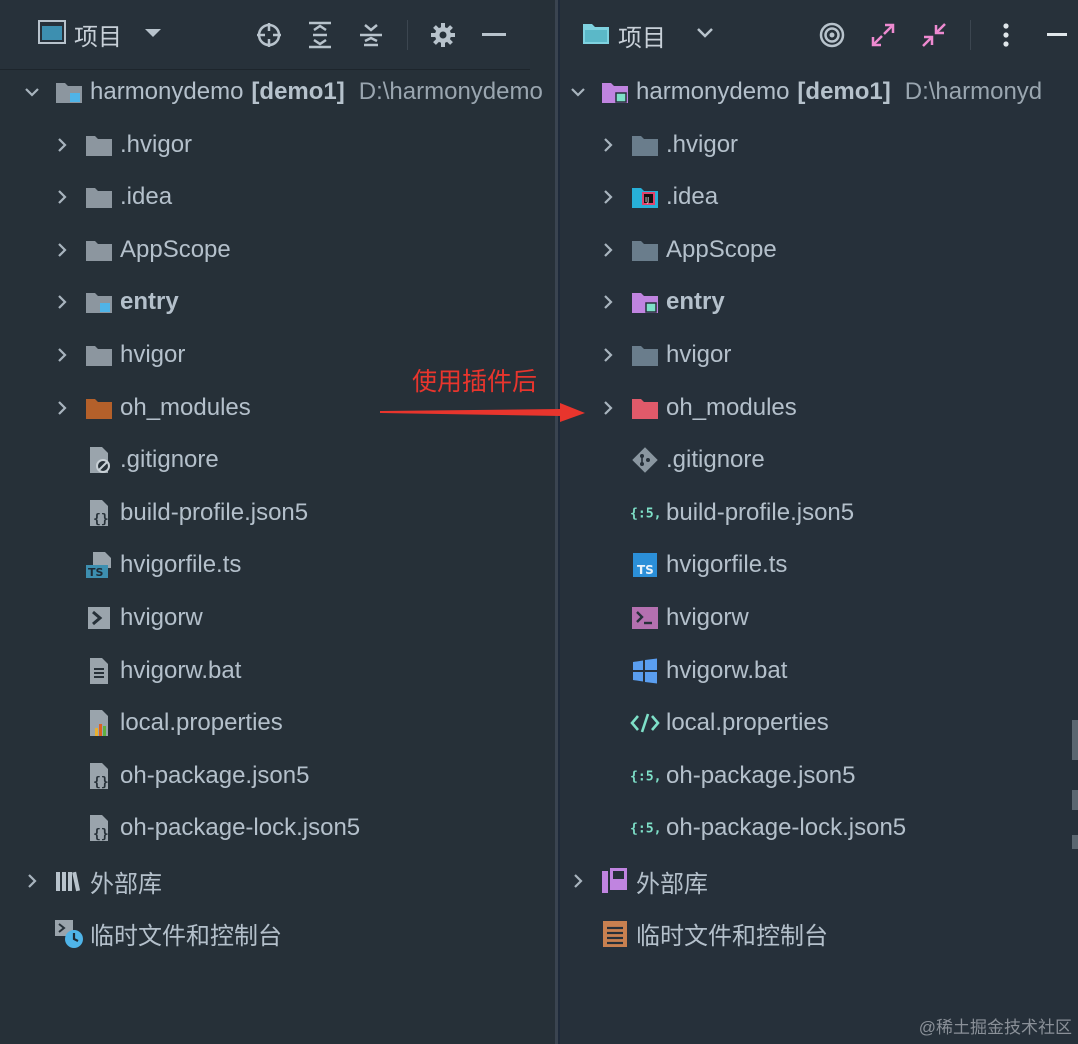  Describe the element at coordinates (721, 249) in the screenshot. I see `item-label: AppScope` at that location.